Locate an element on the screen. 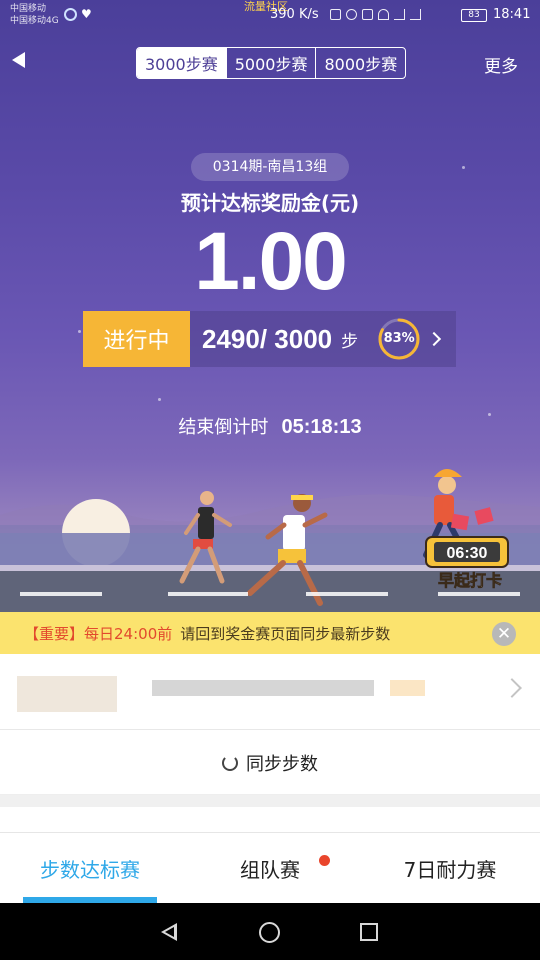  tab-5000-race: 5000步赛 is located at coordinates (270, 63).